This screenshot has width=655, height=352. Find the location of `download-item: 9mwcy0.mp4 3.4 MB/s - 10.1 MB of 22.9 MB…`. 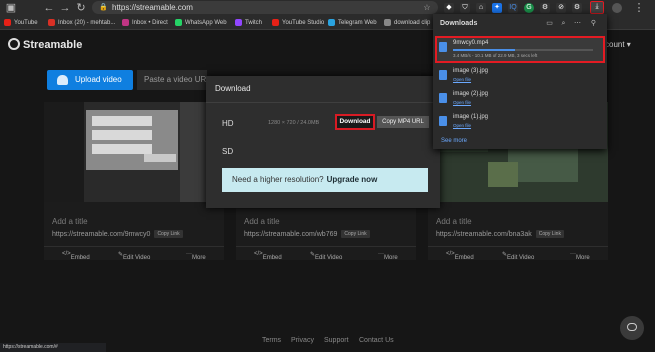

download-item: 9mwcy0.mp4 3.4 MB/s - 10.1 MB of 22.9 MB… is located at coordinates (519, 51).